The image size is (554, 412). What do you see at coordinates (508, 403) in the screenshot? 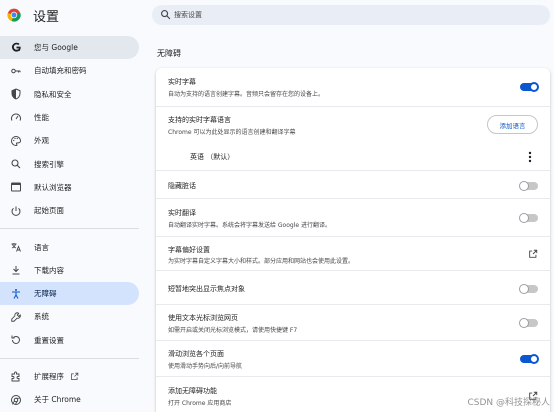
I see `watermark: CSDN @科技探秘人` at bounding box center [508, 403].